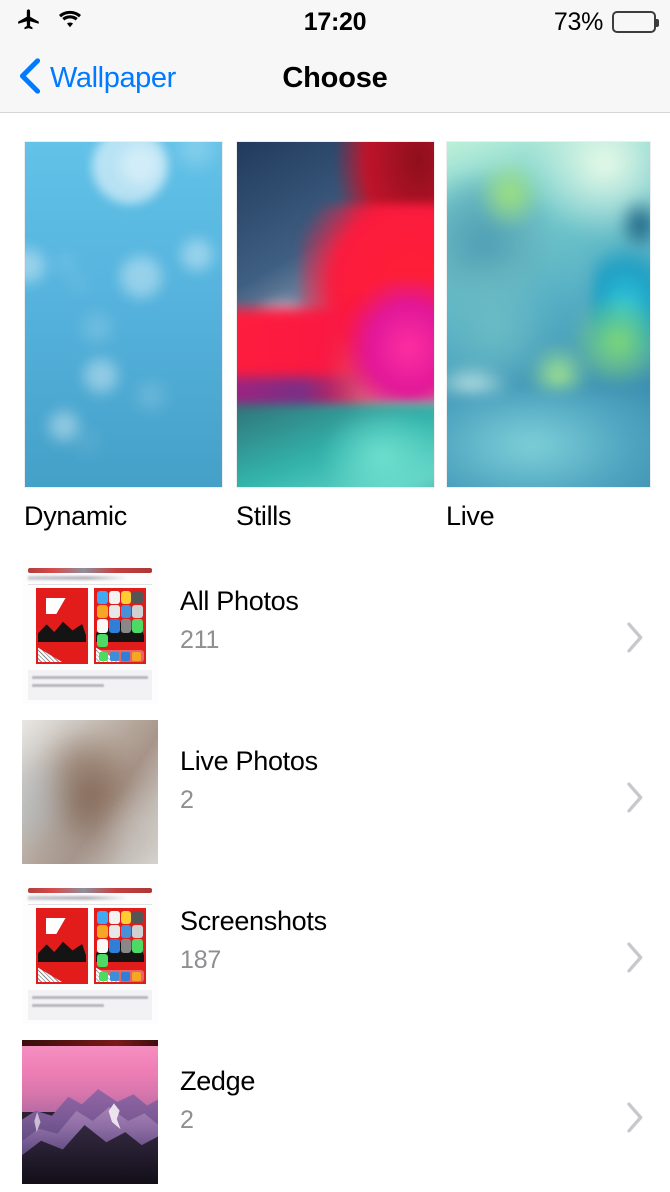 The width and height of the screenshot is (670, 1192). What do you see at coordinates (200, 640) in the screenshot?
I see `album-count: 211` at bounding box center [200, 640].